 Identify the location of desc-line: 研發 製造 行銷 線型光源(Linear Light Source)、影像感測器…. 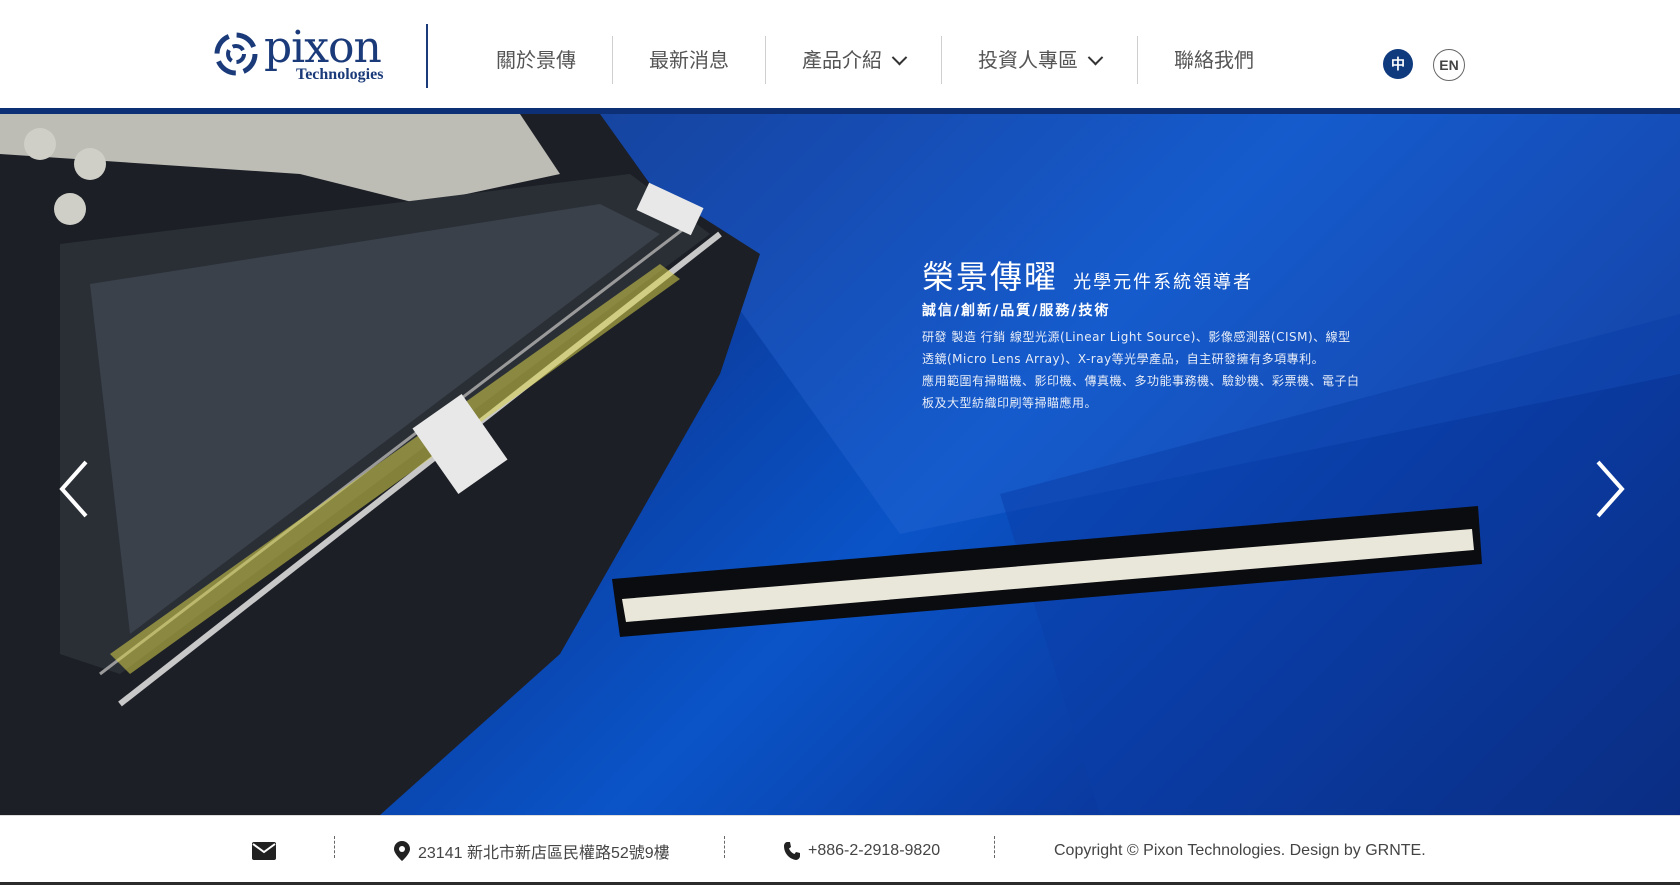
(1136, 337).